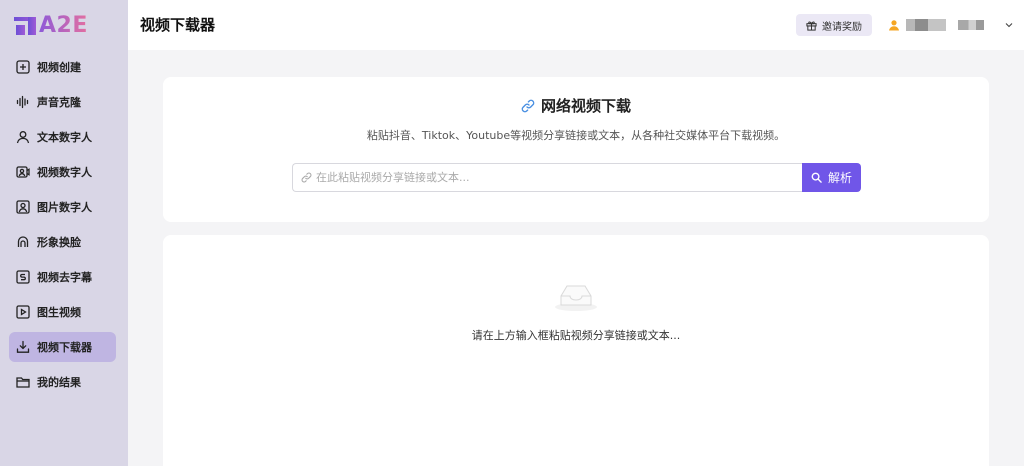 This screenshot has width=1024, height=466. Describe the element at coordinates (1009, 25) in the screenshot. I see `chevron-down-icon` at that location.